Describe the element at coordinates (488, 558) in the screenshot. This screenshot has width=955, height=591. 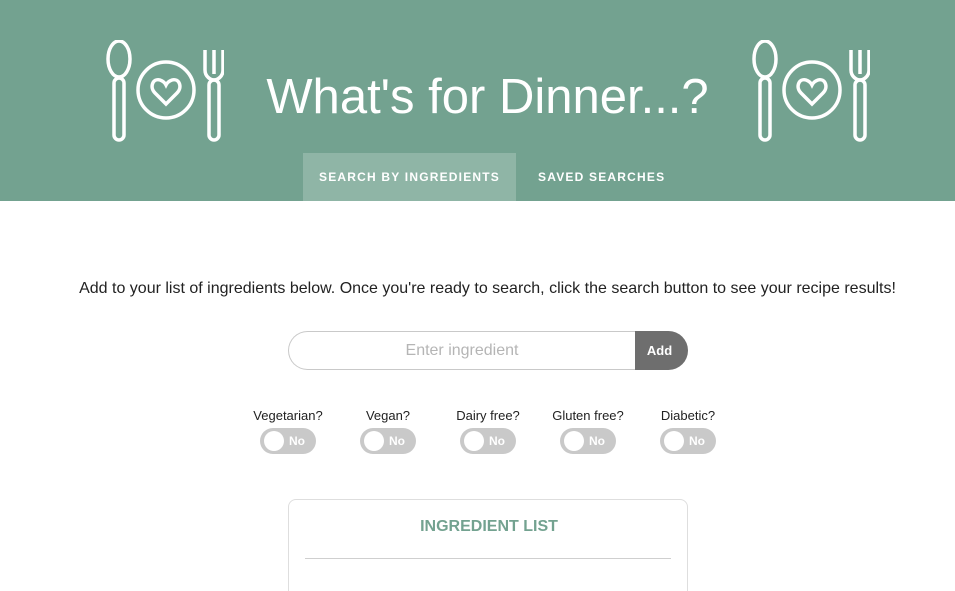
I see `divider` at that location.